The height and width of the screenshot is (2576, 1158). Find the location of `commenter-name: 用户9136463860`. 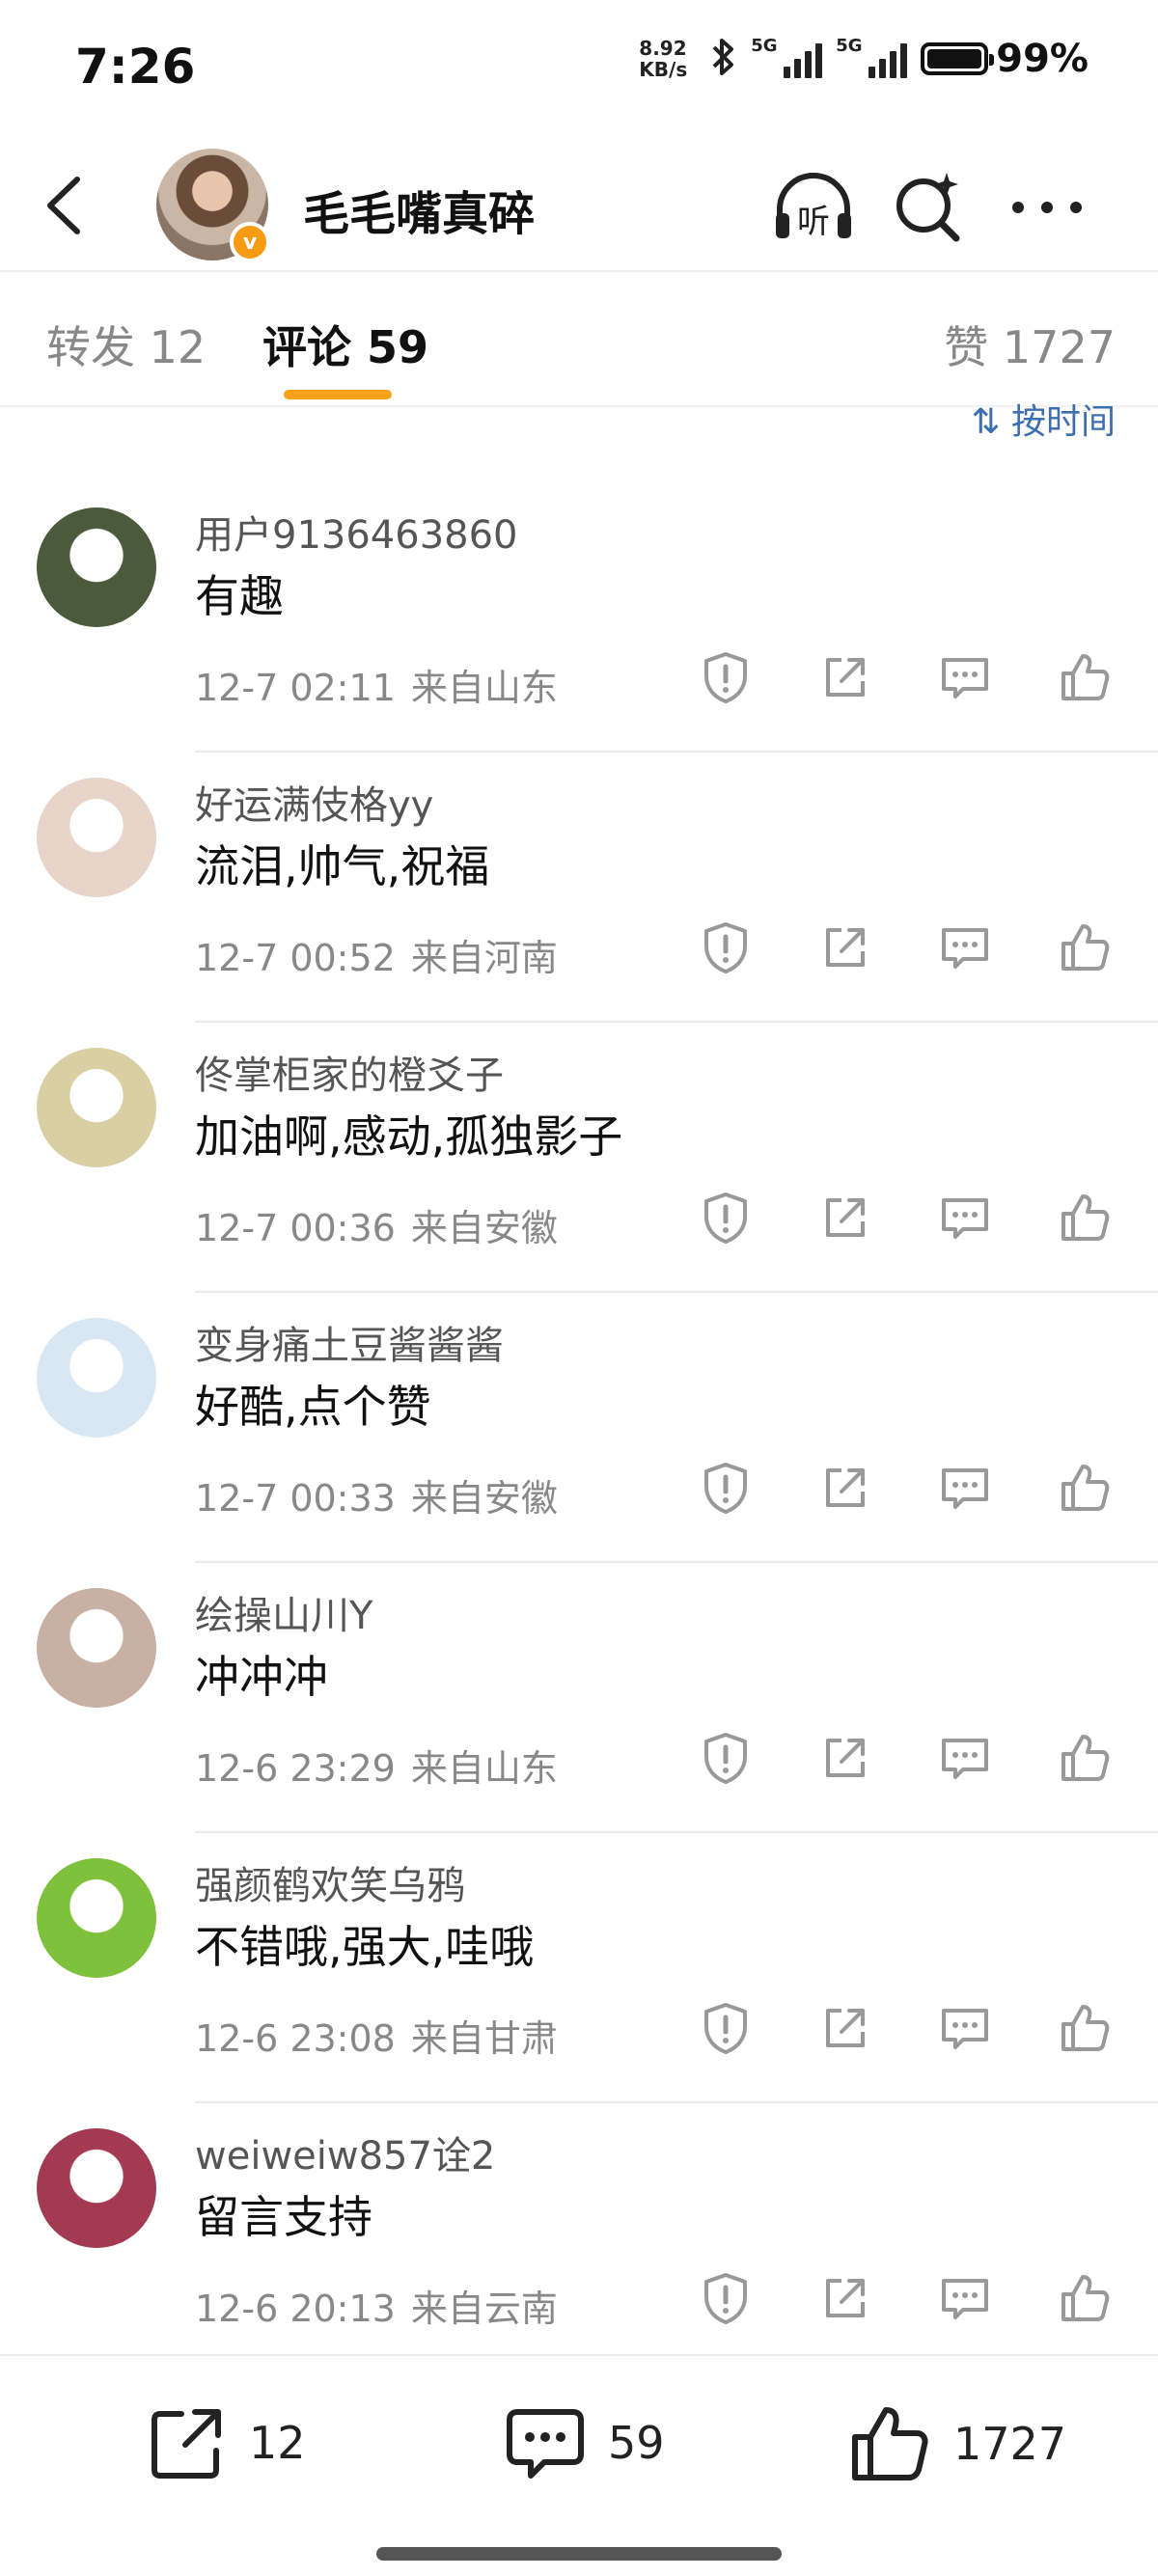

commenter-name: 用户9136463860 is located at coordinates (356, 532).